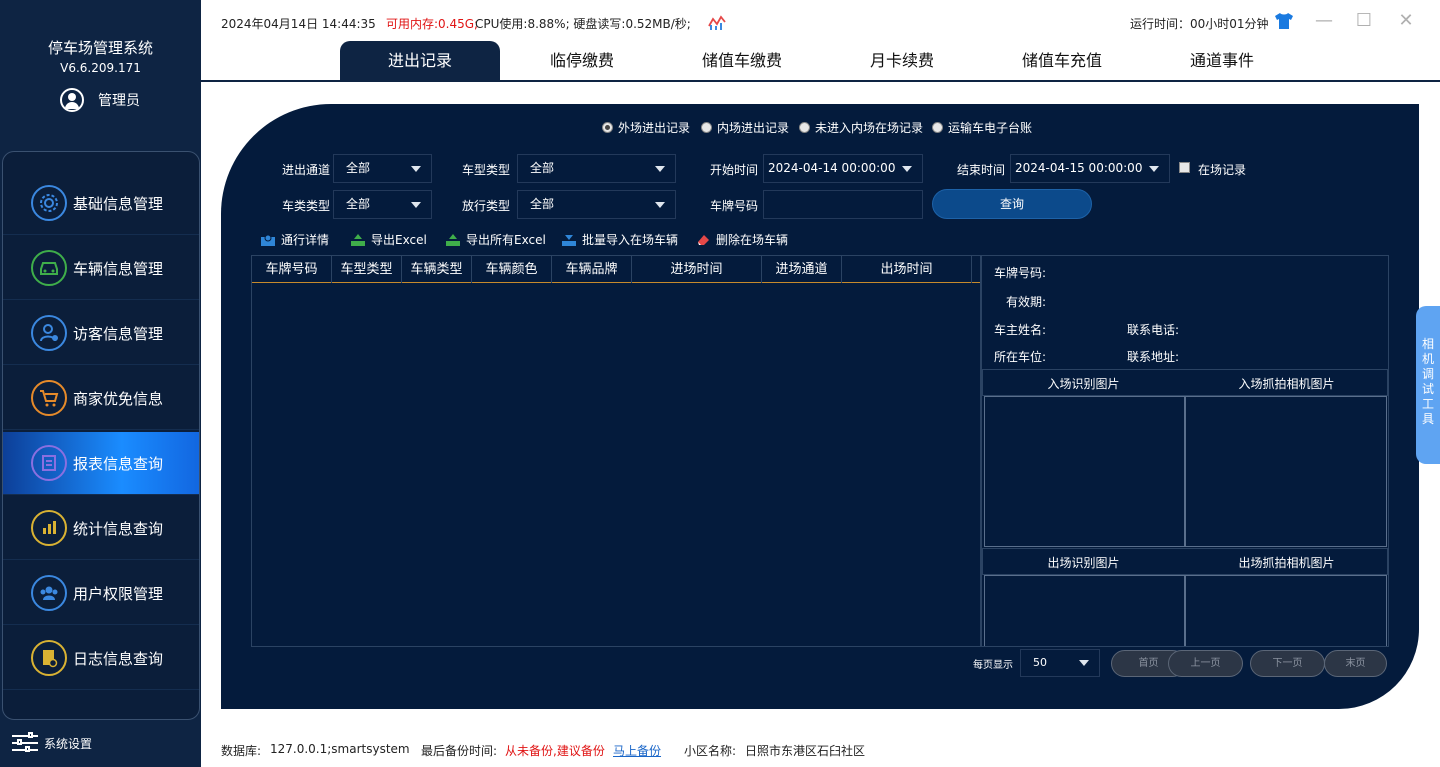 The width and height of the screenshot is (1440, 767). What do you see at coordinates (742, 239) in the screenshot?
I see `delete-in-park-button: 删除在场车辆` at bounding box center [742, 239].